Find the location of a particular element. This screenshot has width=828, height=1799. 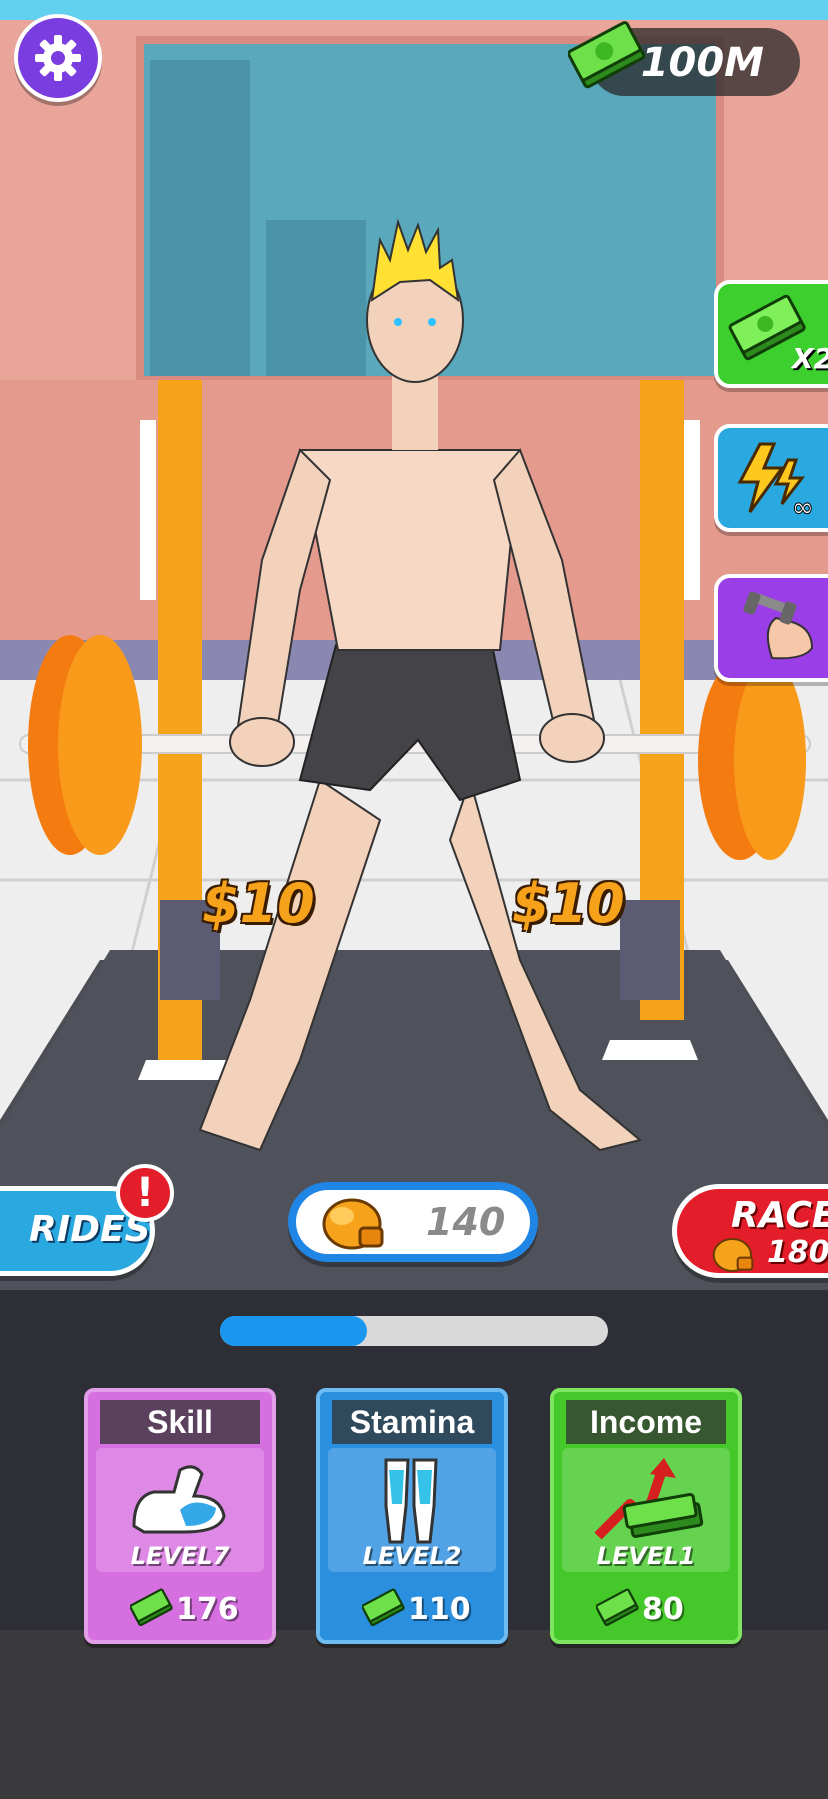

left-weight-price: $10 is located at coordinates (258, 903).